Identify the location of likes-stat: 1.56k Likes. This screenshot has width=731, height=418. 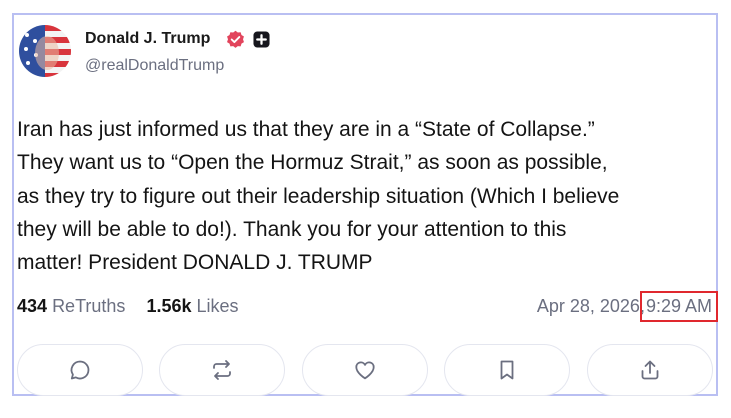
(192, 306).